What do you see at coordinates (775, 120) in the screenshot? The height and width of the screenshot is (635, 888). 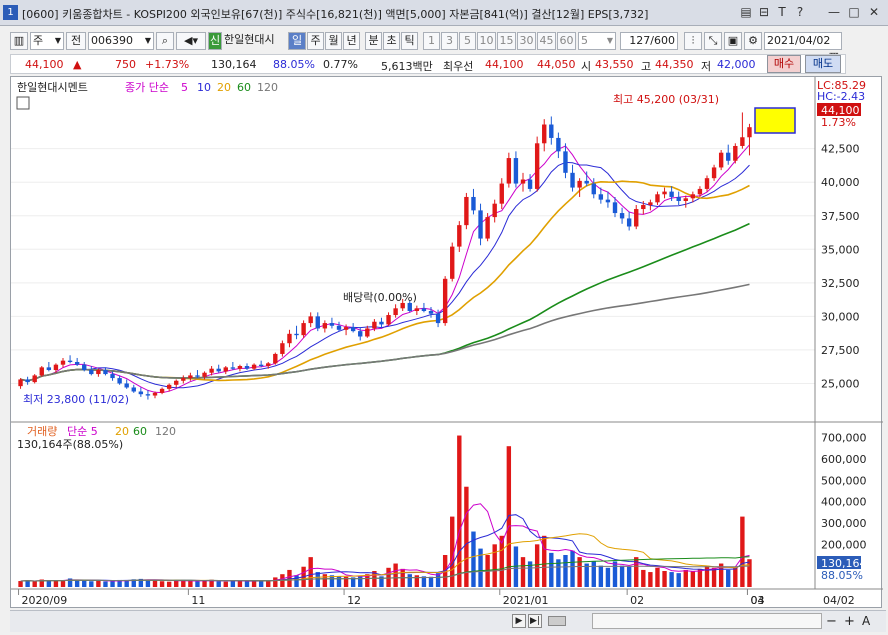 I see `highlight-box` at bounding box center [775, 120].